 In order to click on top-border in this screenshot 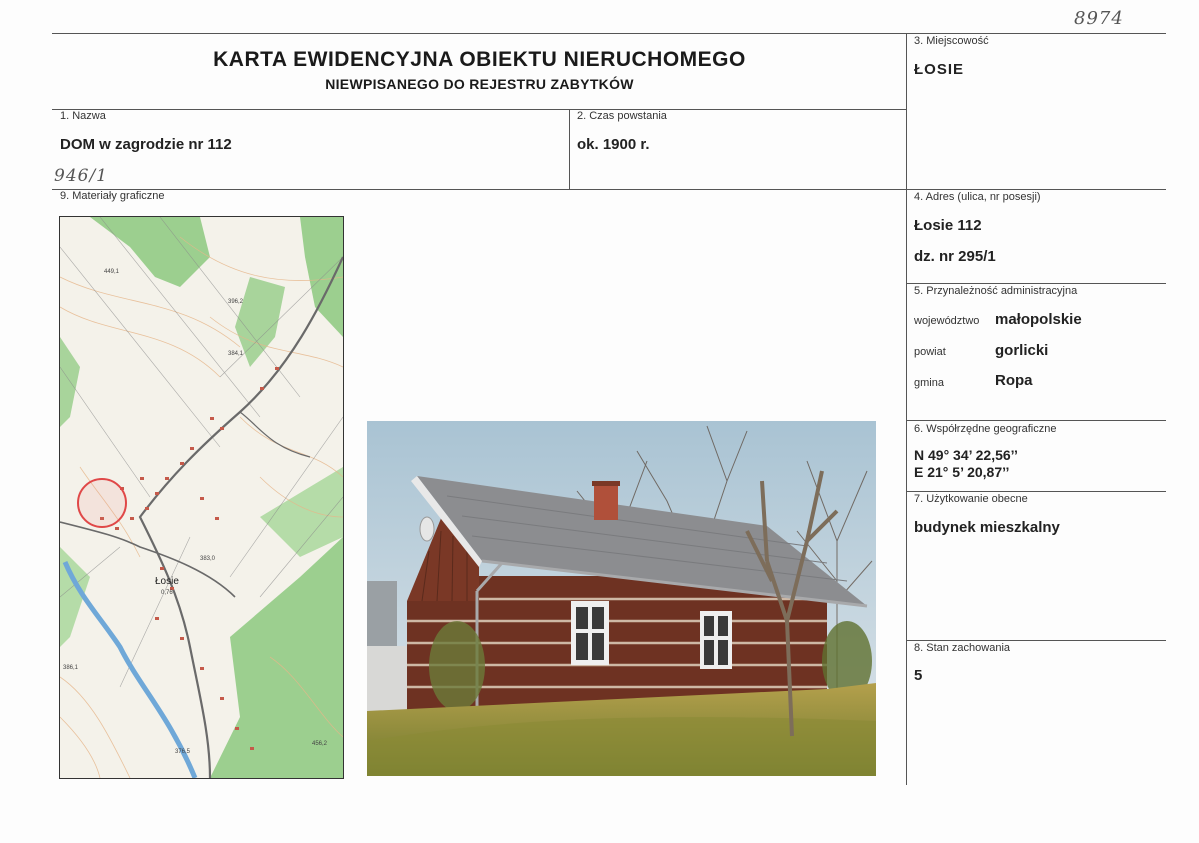, I will do `click(609, 33)`.